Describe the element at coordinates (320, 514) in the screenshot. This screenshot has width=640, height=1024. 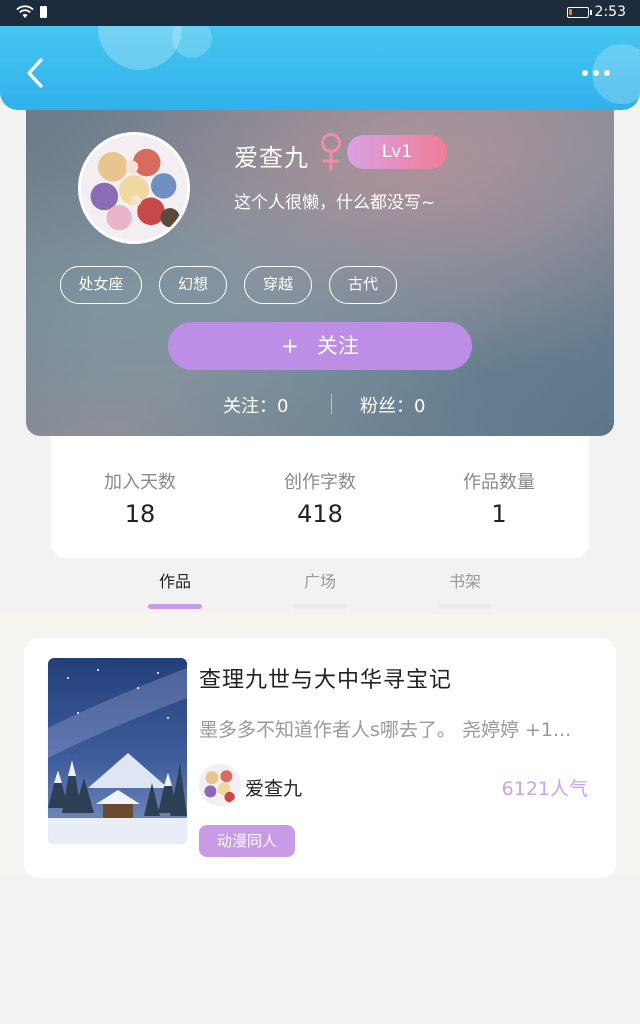
I see `stat-value: 418` at that location.